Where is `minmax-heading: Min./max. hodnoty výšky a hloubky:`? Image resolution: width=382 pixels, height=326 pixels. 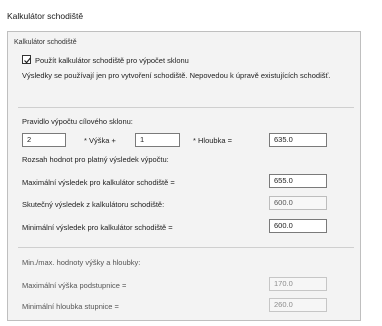 minmax-heading: Min./max. hodnoty výšky a hloubky: is located at coordinates (81, 262).